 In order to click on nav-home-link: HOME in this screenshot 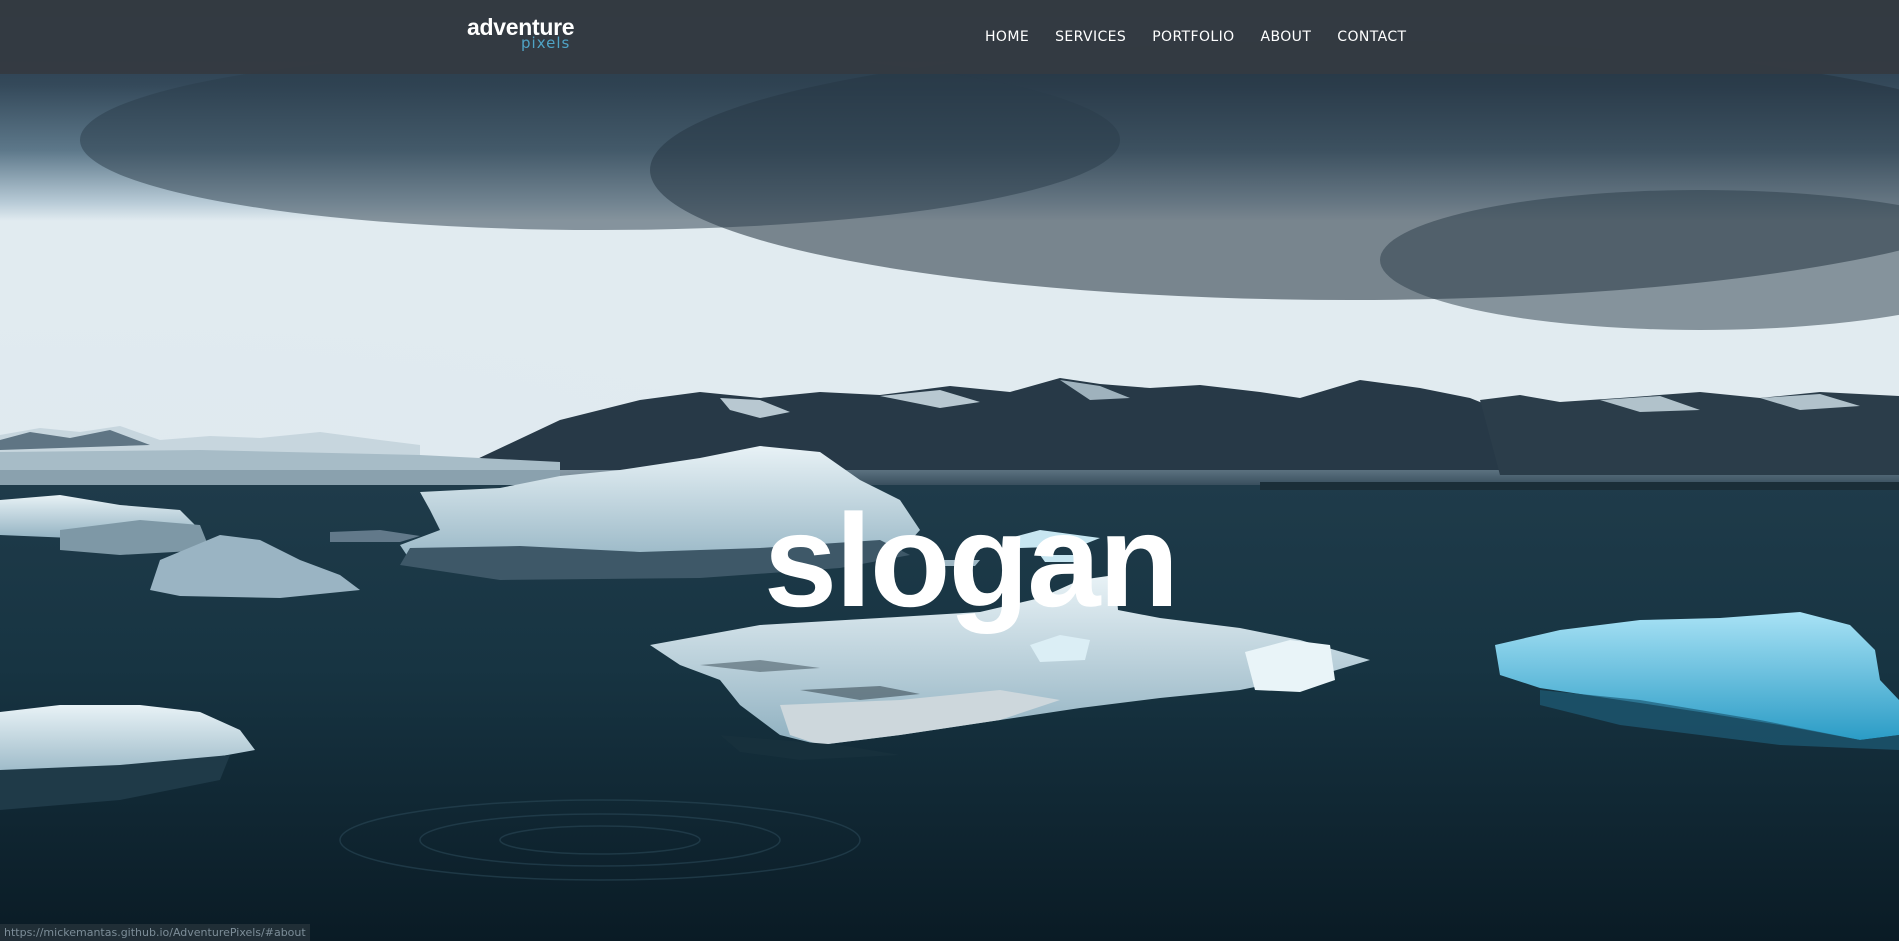, I will do `click(1007, 37)`.